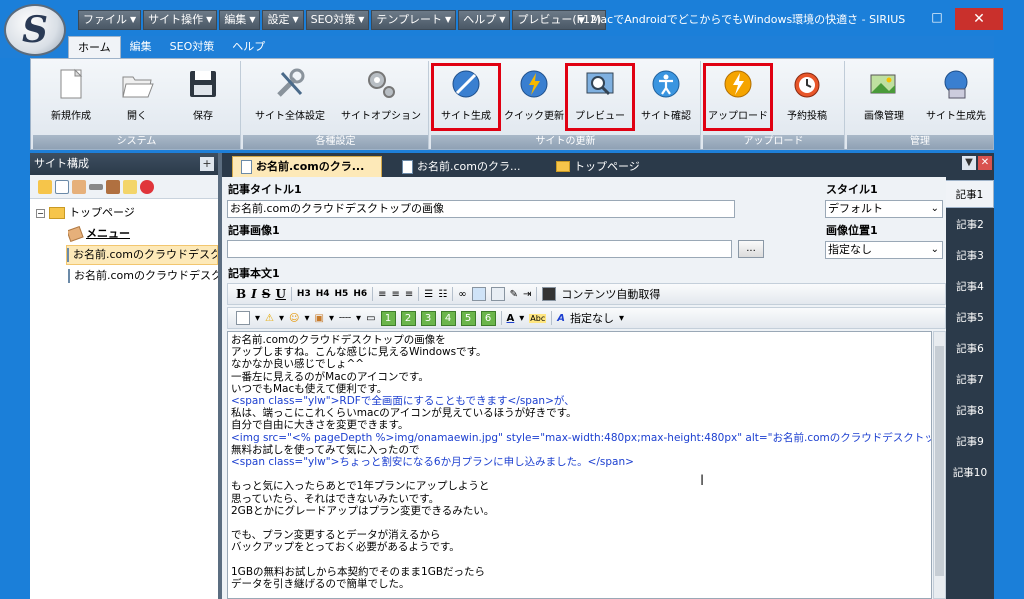 The height and width of the screenshot is (599, 1024). What do you see at coordinates (99, 234) in the screenshot?
I see `tree-item-menu: メニュー` at bounding box center [99, 234].